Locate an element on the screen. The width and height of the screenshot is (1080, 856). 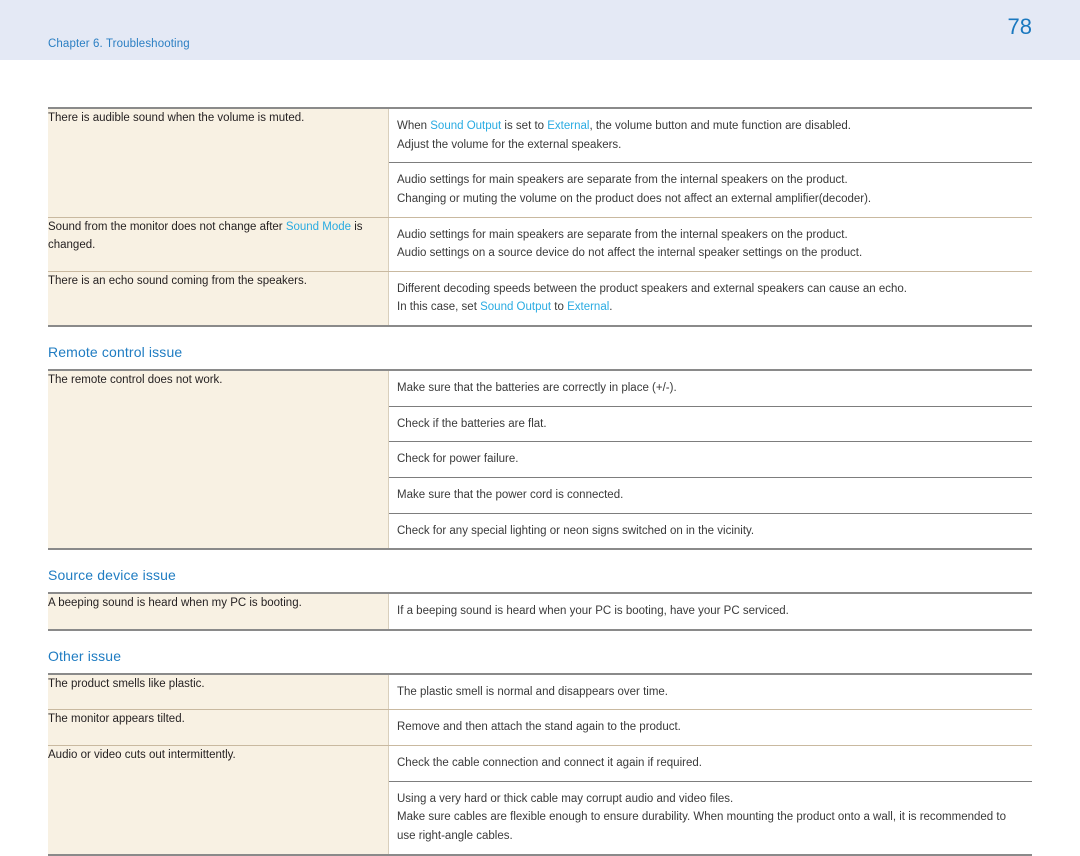
text-run: In this case, set is located at coordinates (439, 307).